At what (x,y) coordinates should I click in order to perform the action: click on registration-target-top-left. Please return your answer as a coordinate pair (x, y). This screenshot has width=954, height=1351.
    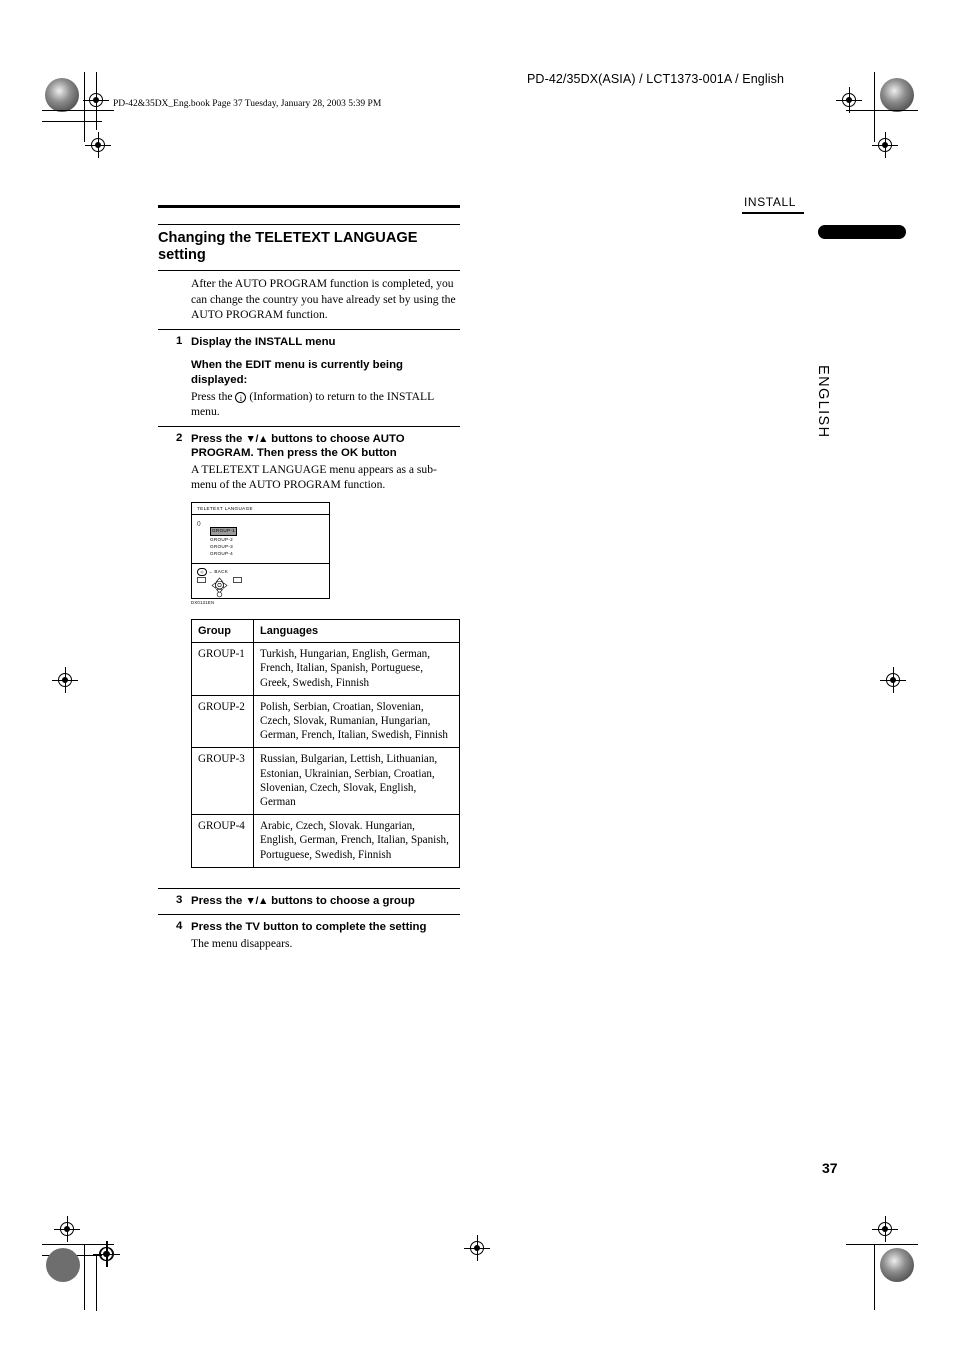
    Looking at the image, I should click on (96, 100).